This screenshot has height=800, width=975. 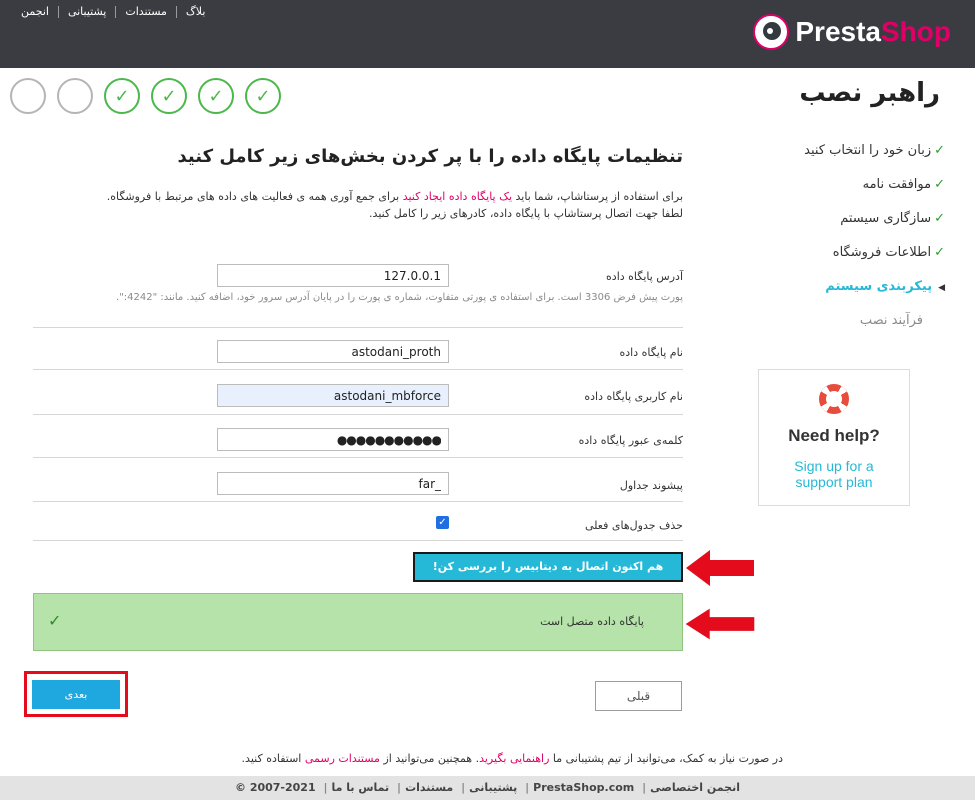 What do you see at coordinates (838, 31) in the screenshot?
I see `logo-text-presta: Presta` at bounding box center [838, 31].